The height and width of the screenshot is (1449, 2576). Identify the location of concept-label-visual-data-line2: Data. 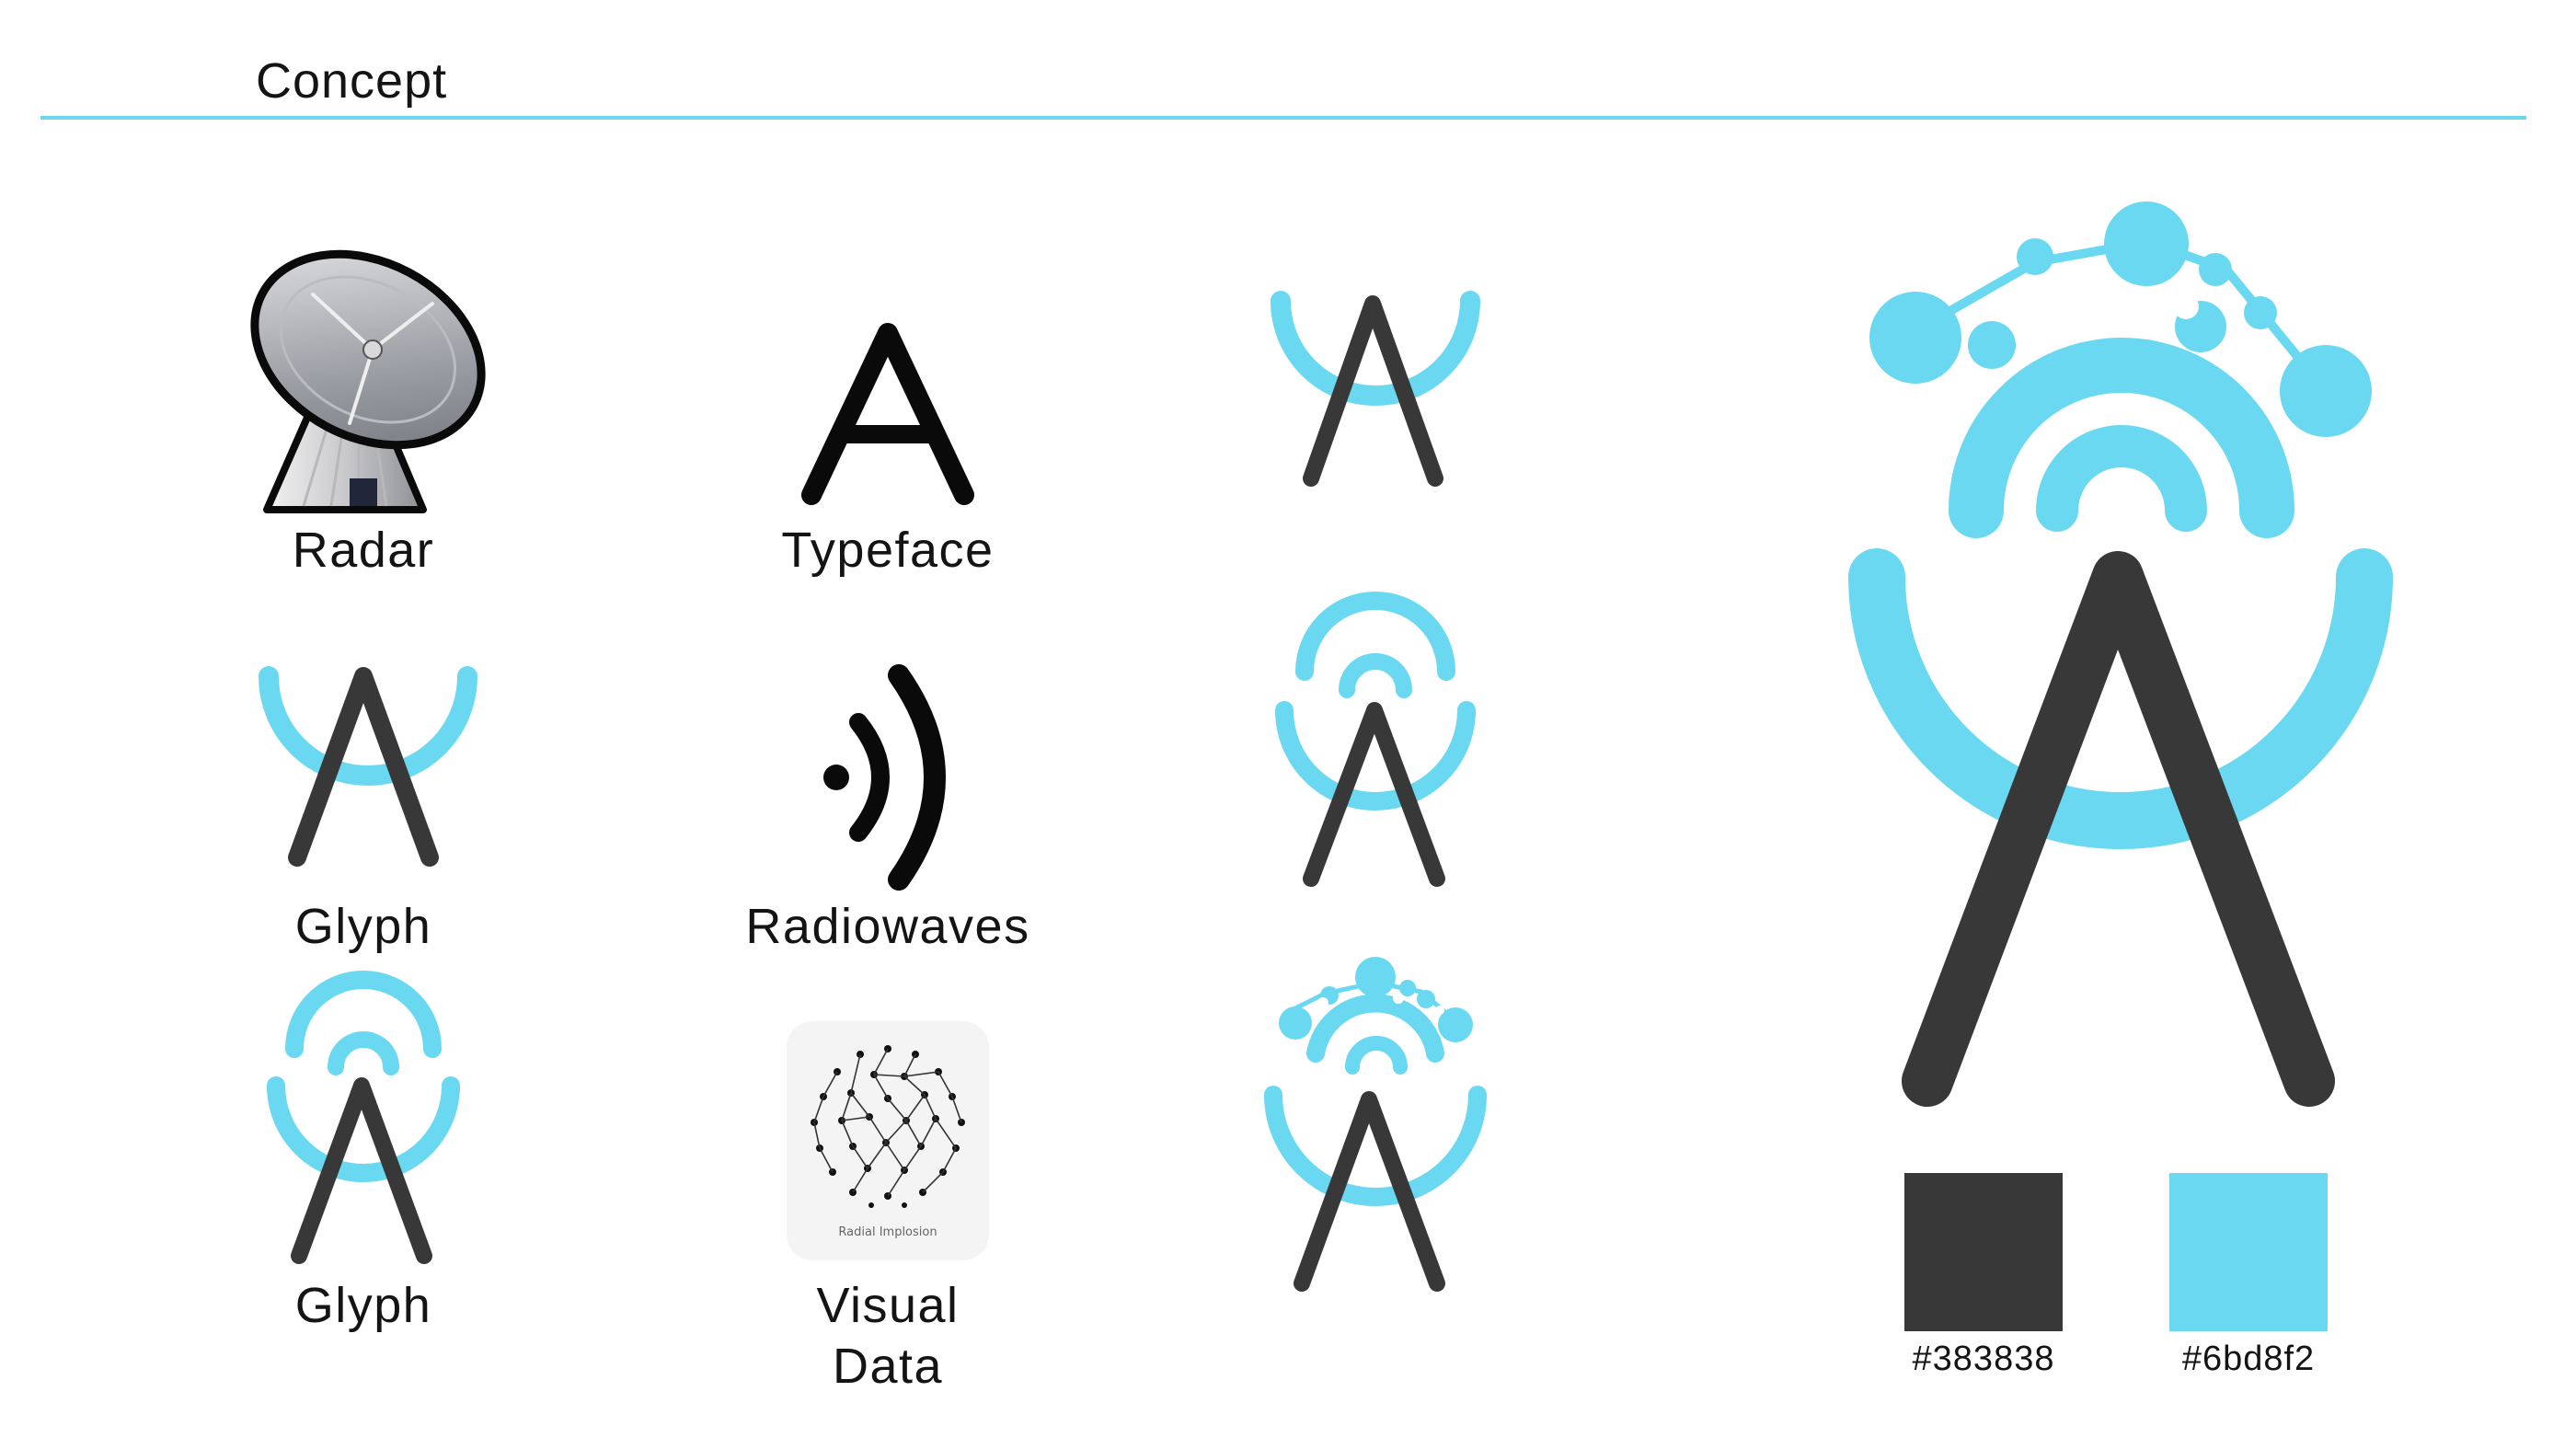
(888, 1366).